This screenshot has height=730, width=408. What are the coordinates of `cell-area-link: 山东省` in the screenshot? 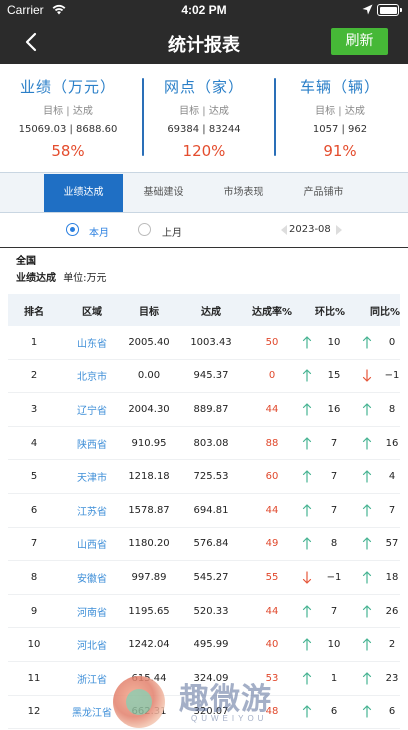 It's located at (92, 342).